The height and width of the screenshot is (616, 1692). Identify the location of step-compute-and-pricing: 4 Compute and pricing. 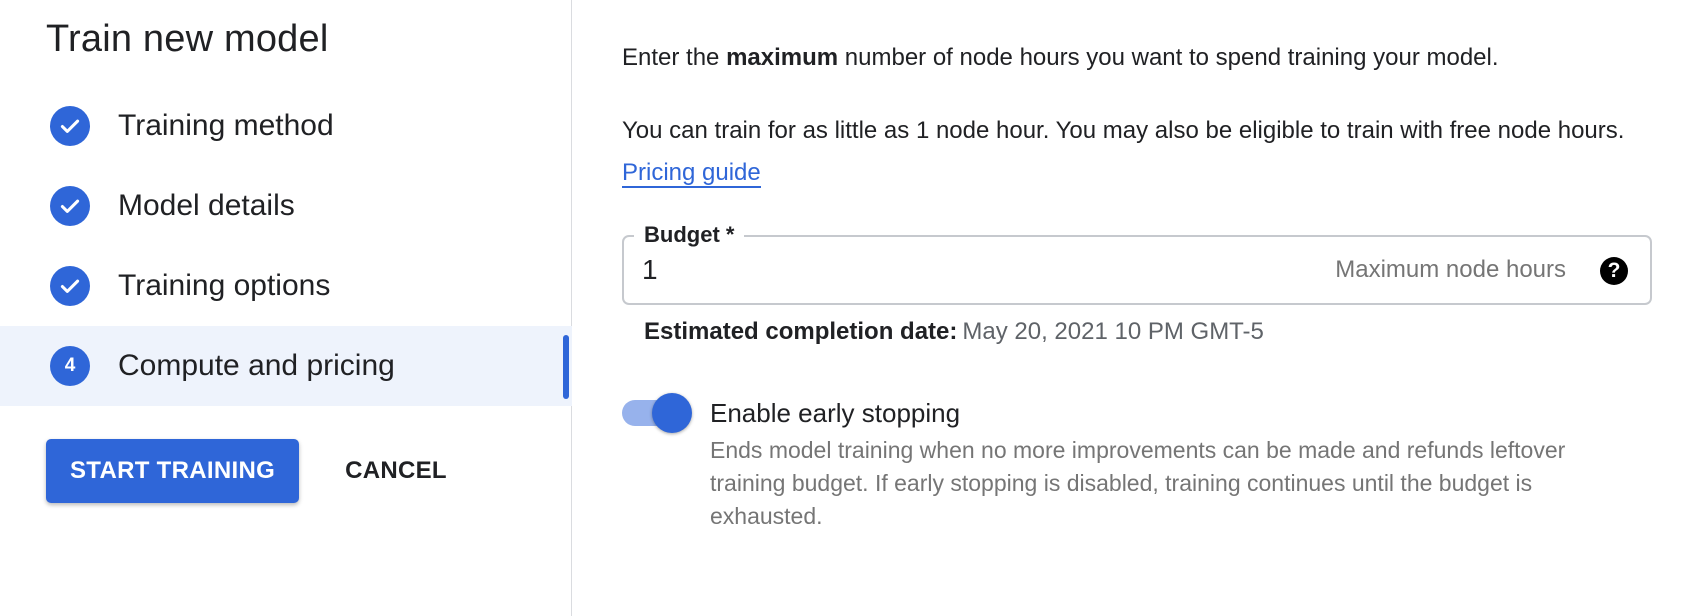
(286, 366).